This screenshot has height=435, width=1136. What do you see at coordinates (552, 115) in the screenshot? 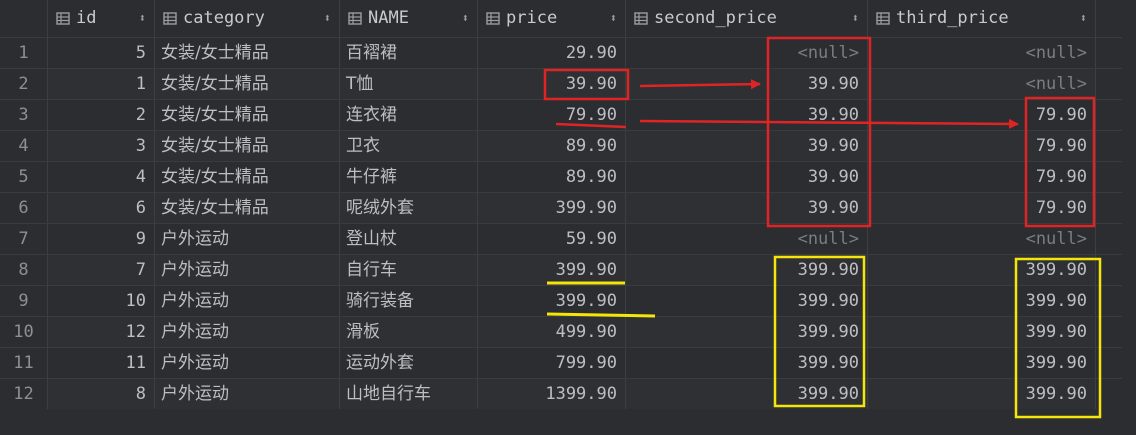
I see `cell-price: 79.90` at bounding box center [552, 115].